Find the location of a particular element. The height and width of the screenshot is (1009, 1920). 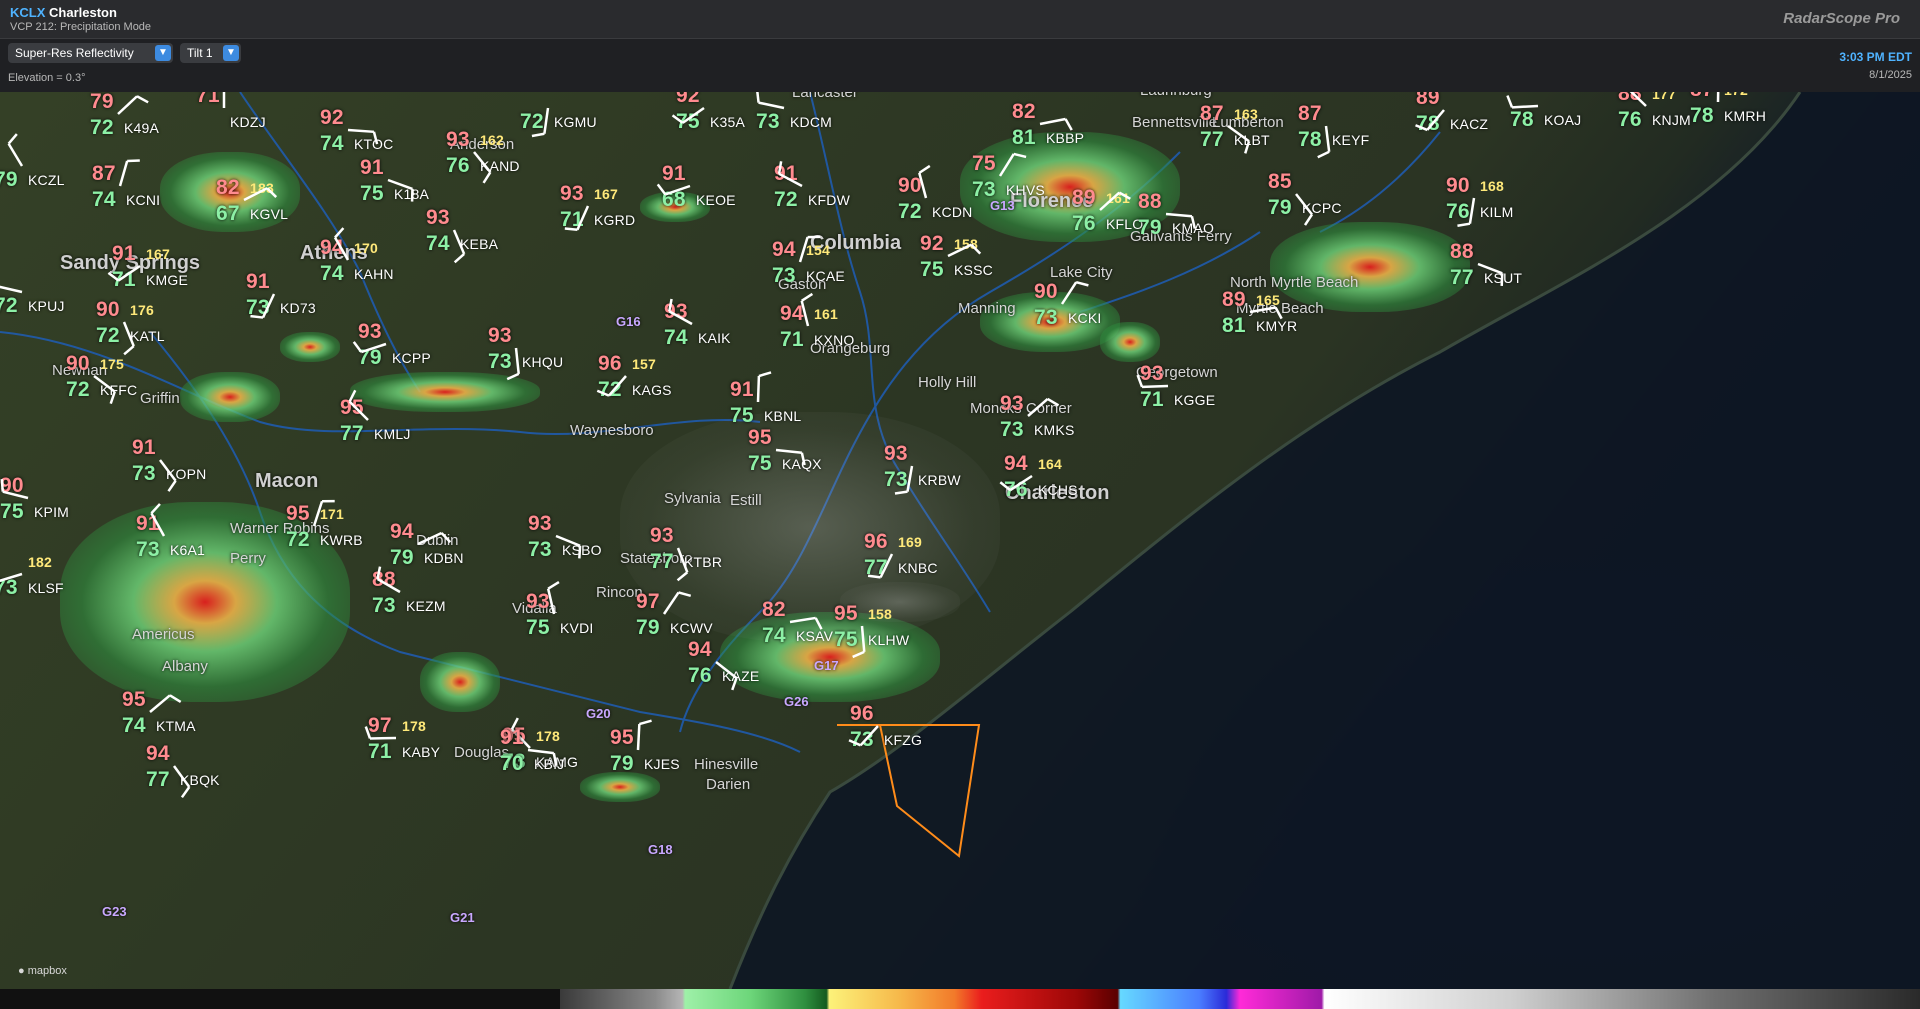

mapbox-logo: ● mapbox is located at coordinates (42, 971).